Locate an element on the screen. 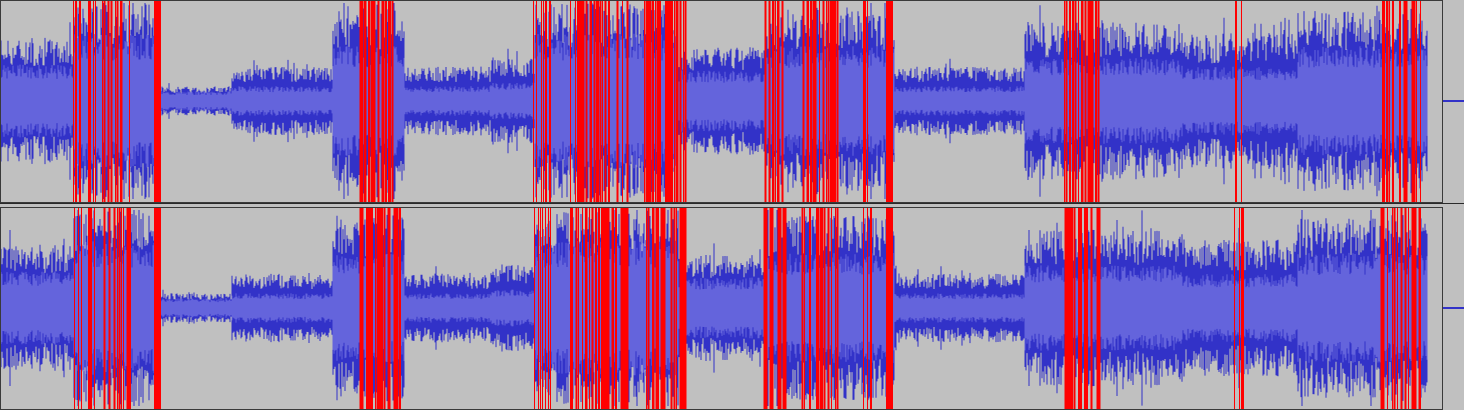 Image resolution: width=1464 pixels, height=410 pixels. track-end-marker-right is located at coordinates (1453, 308).